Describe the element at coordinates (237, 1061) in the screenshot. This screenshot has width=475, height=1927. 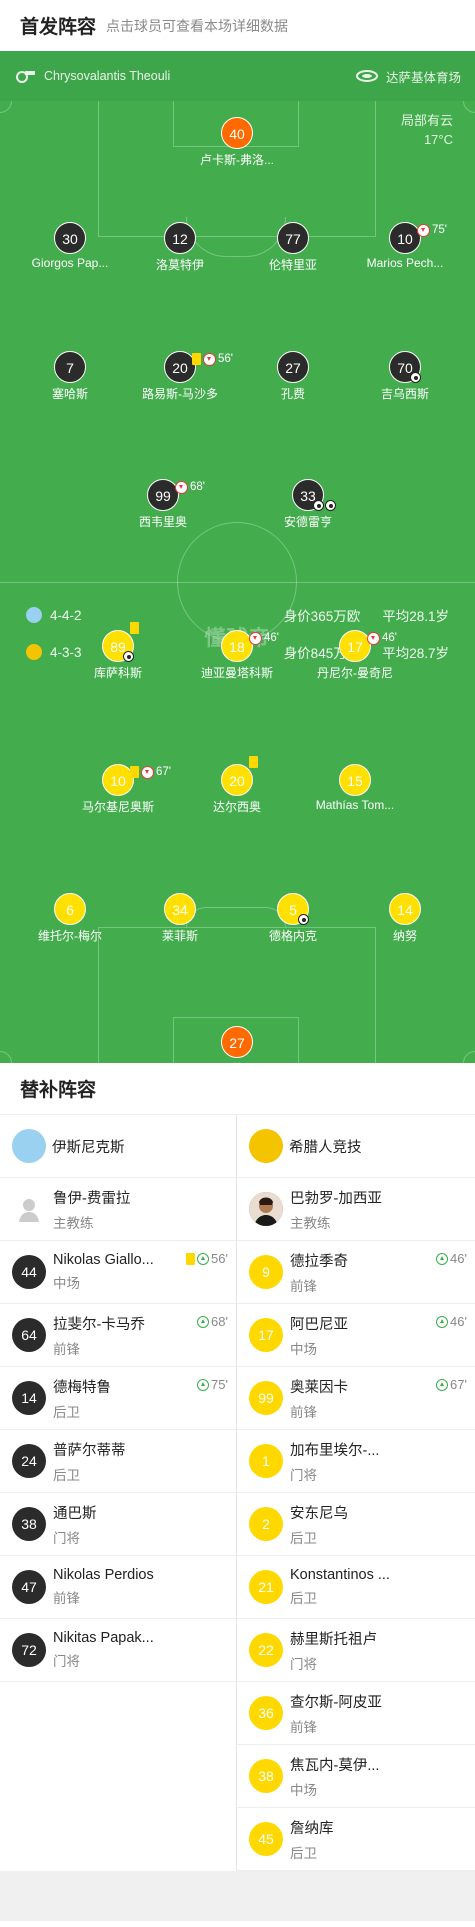
I see `player-name: 贝莱克` at that location.